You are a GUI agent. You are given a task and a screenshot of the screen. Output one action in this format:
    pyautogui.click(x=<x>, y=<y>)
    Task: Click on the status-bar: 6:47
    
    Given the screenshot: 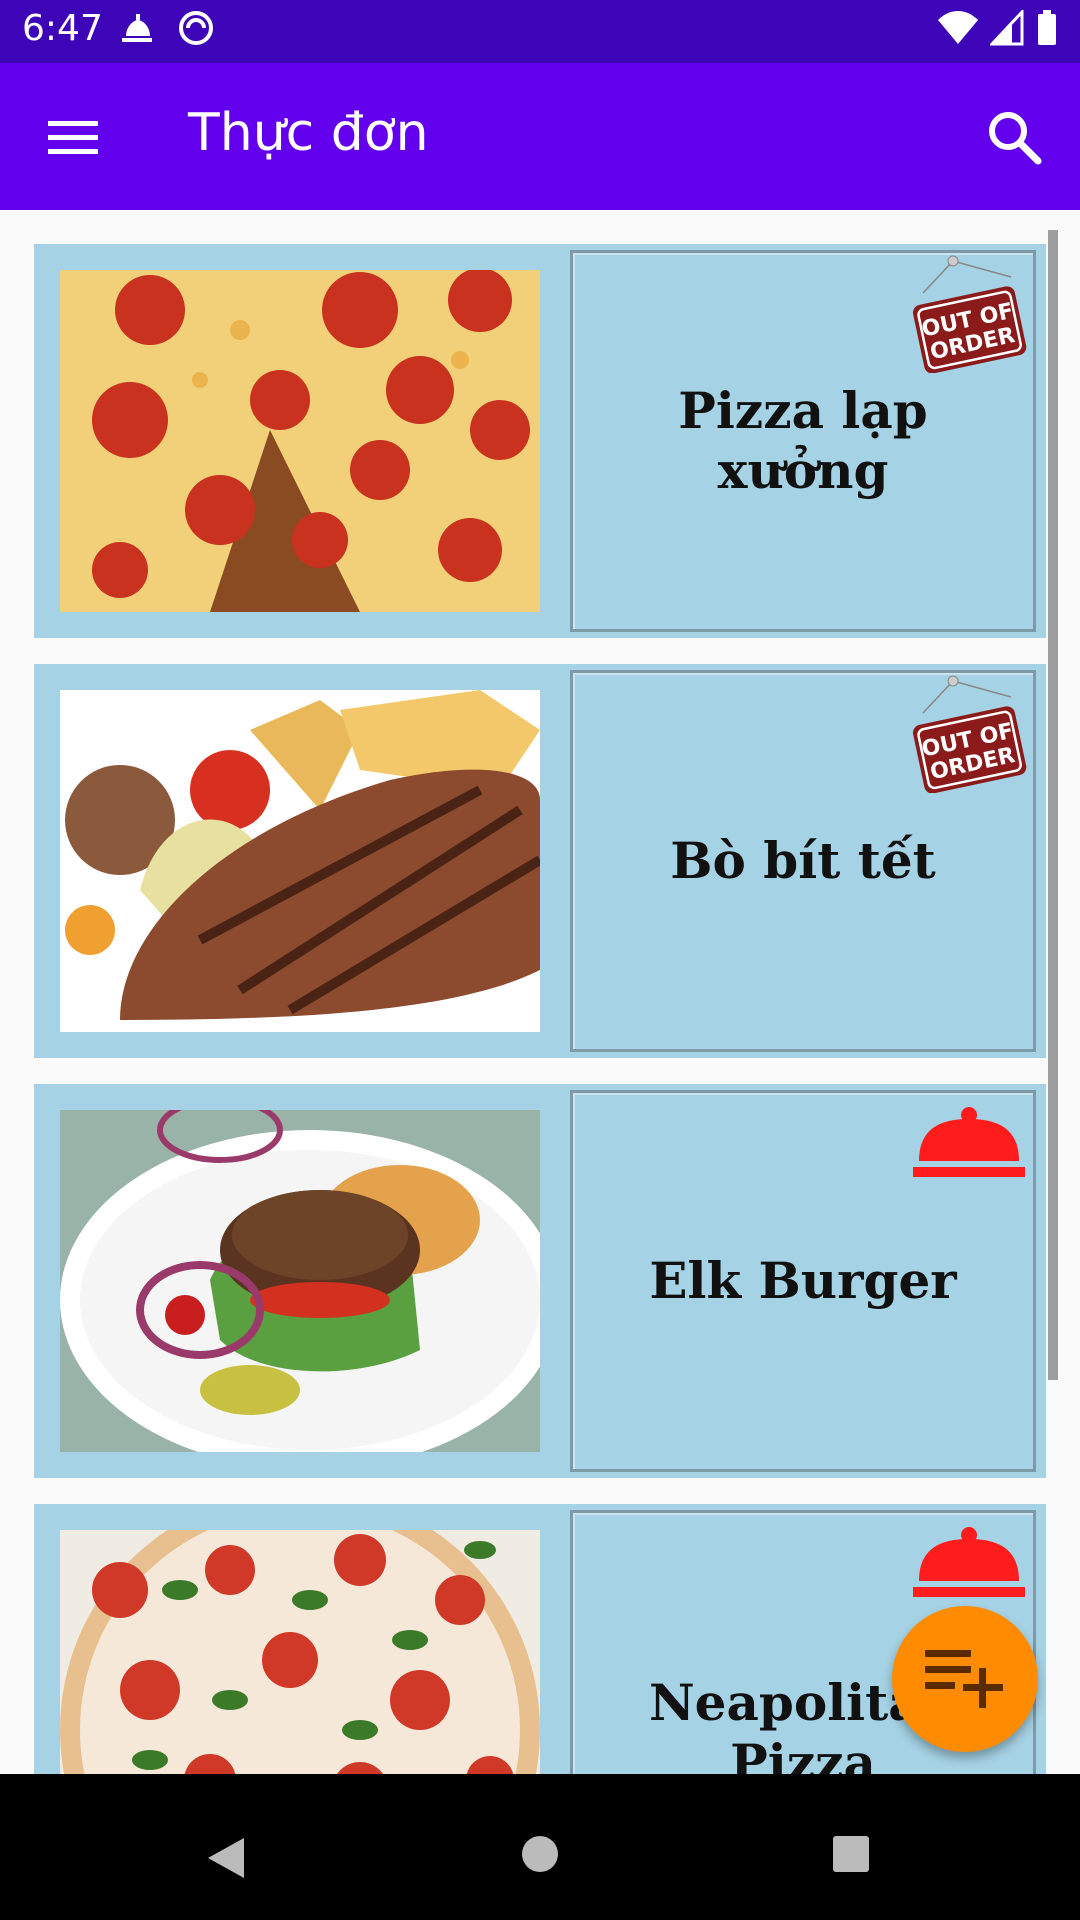 What is the action you would take?
    pyautogui.click(x=540, y=31)
    